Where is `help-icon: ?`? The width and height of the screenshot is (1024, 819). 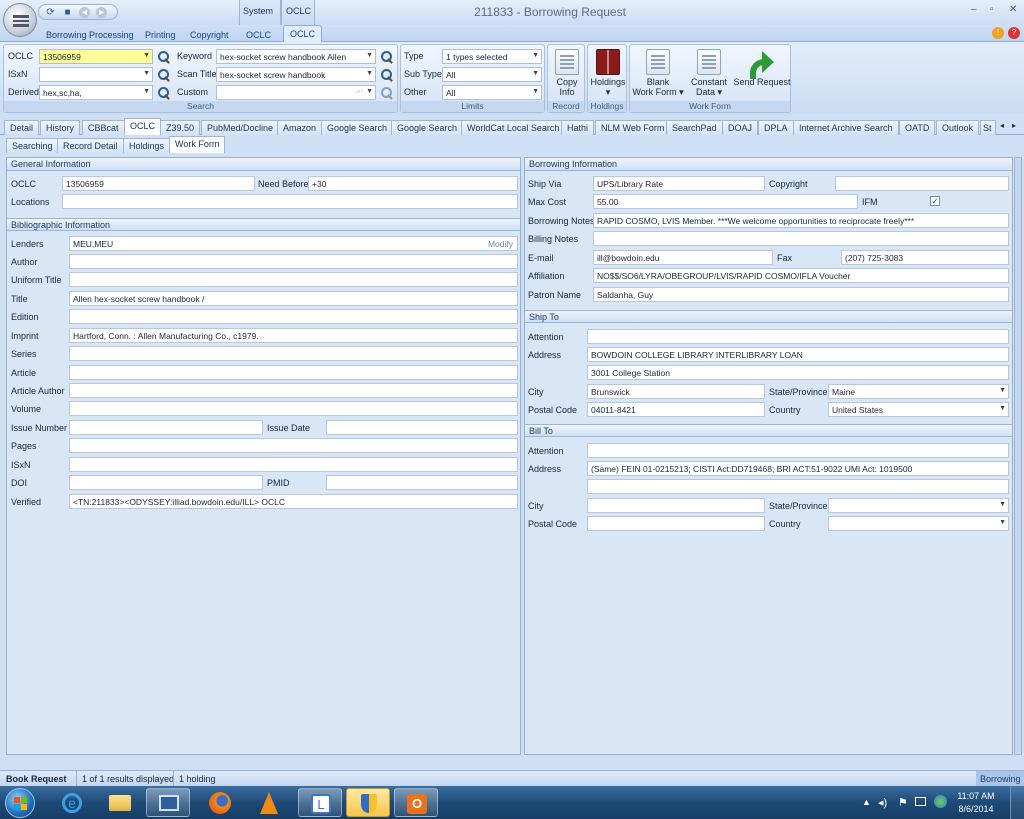 help-icon: ? is located at coordinates (1014, 33).